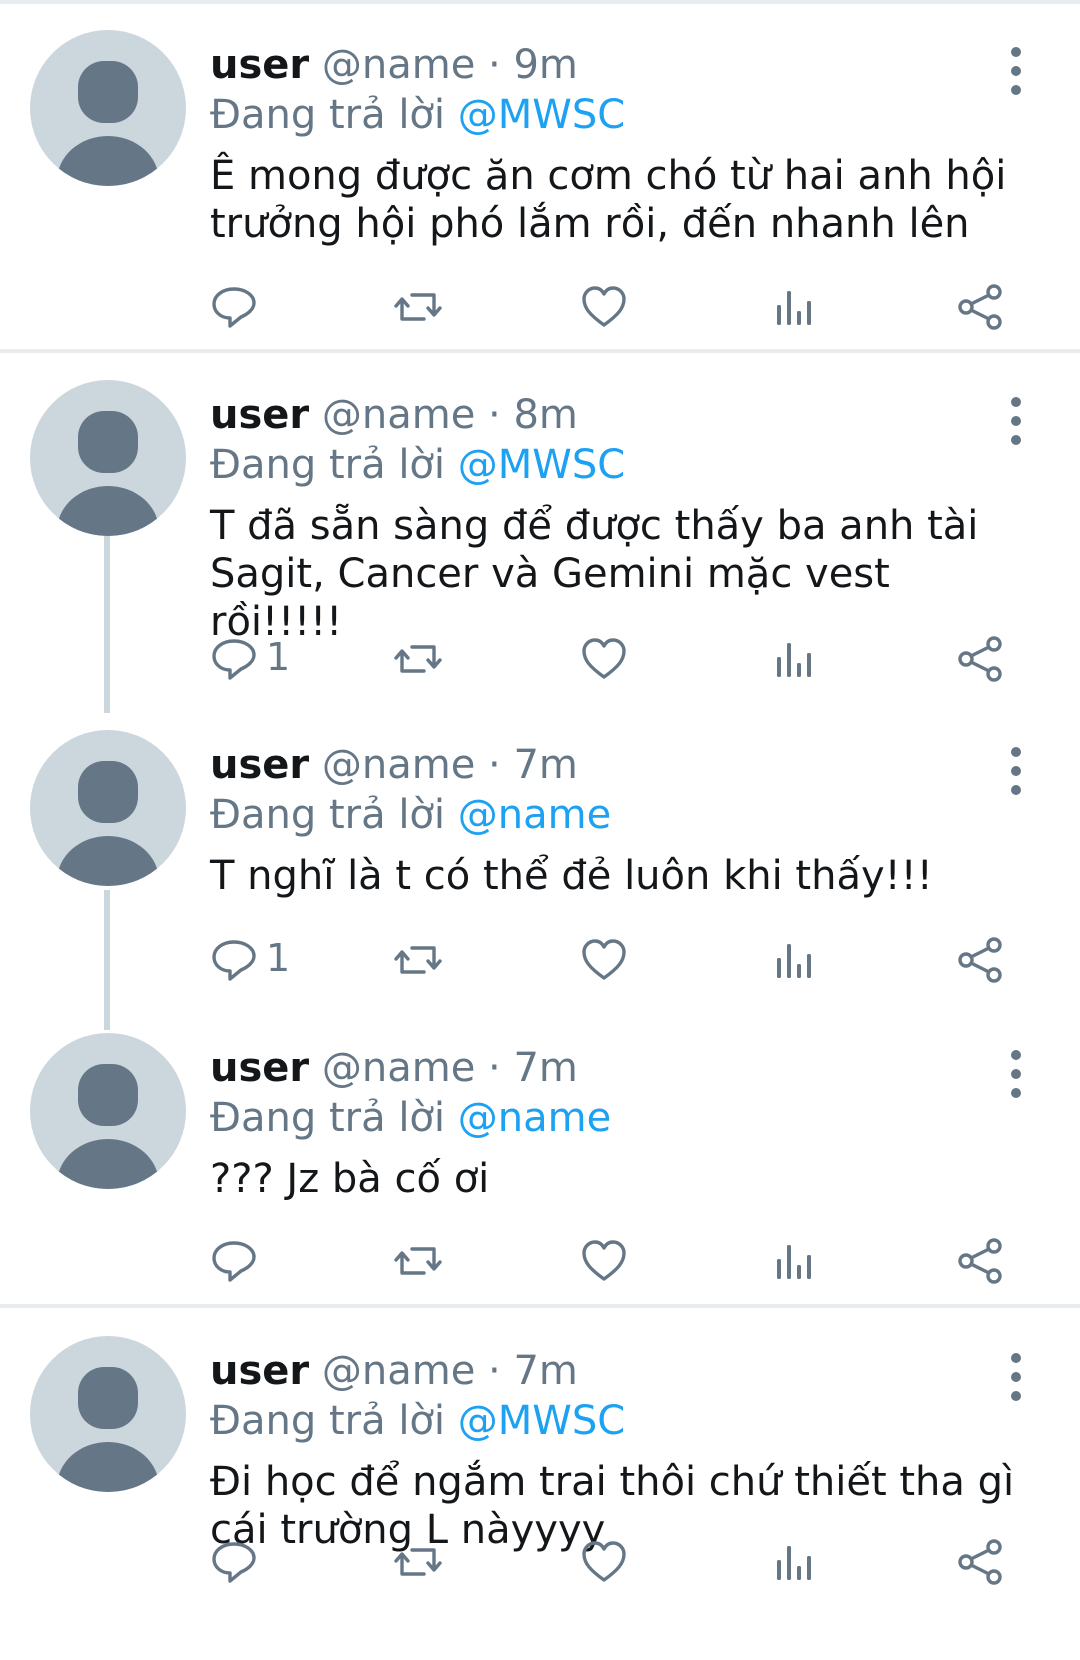 This screenshot has height=1660, width=1080. Describe the element at coordinates (571, 876) in the screenshot. I see `tweet-text: T nghĩ là t có thể đẻ luôn khi thấy!!!` at that location.